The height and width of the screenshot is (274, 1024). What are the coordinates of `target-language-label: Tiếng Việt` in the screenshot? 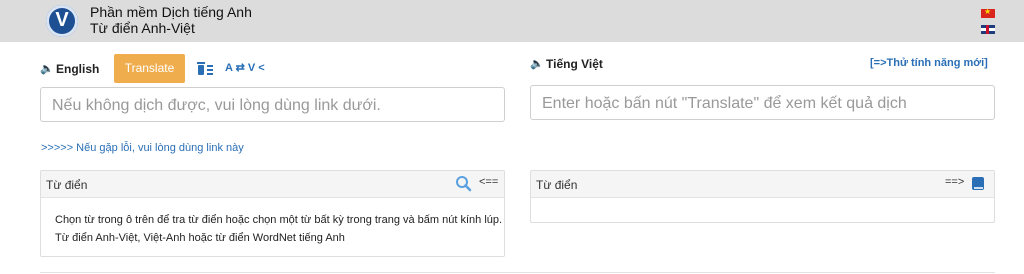 It's located at (574, 64).